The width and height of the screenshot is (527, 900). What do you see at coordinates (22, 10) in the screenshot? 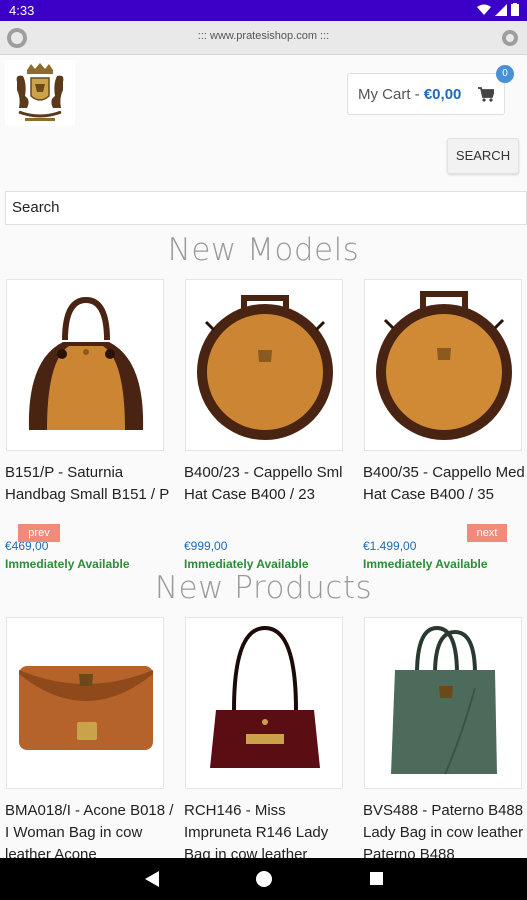
I see `status-time: 4:33` at bounding box center [22, 10].